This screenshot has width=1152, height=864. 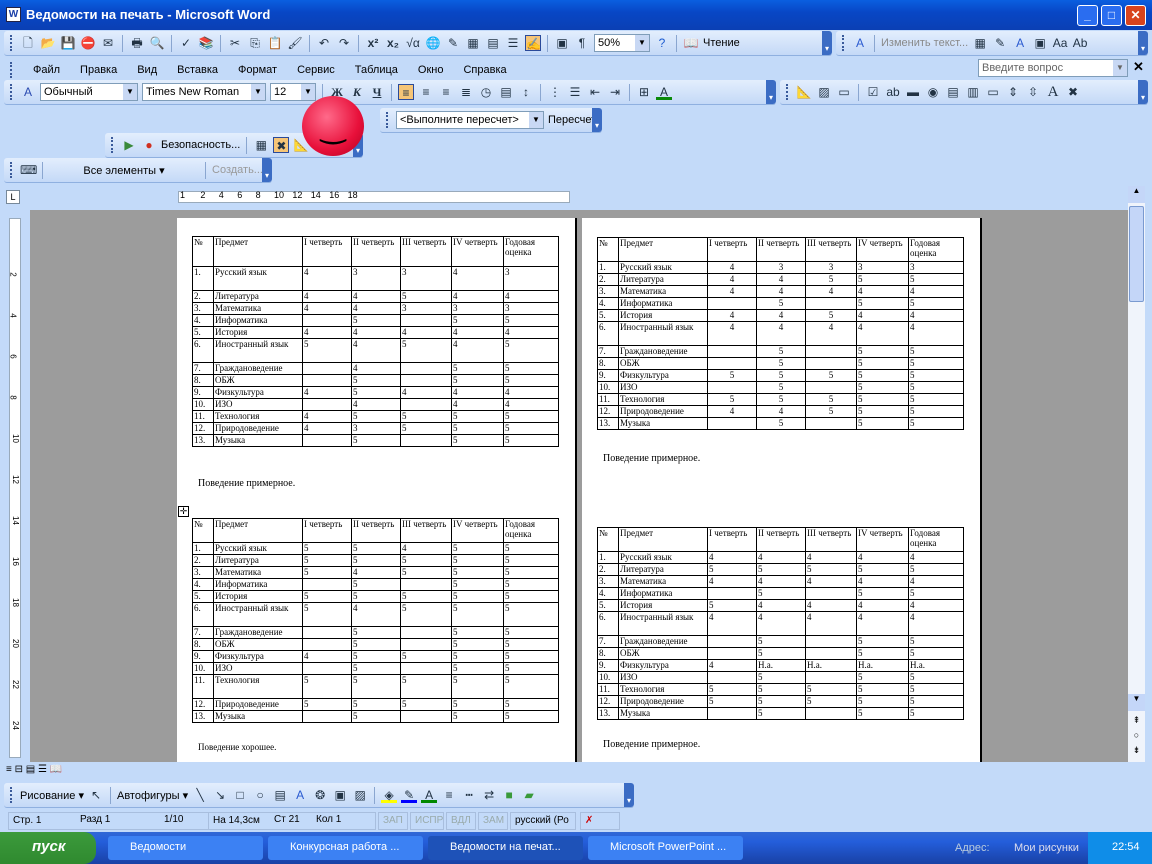 What do you see at coordinates (203, 428) in the screenshot?
I see `number-cell: 12.` at bounding box center [203, 428].